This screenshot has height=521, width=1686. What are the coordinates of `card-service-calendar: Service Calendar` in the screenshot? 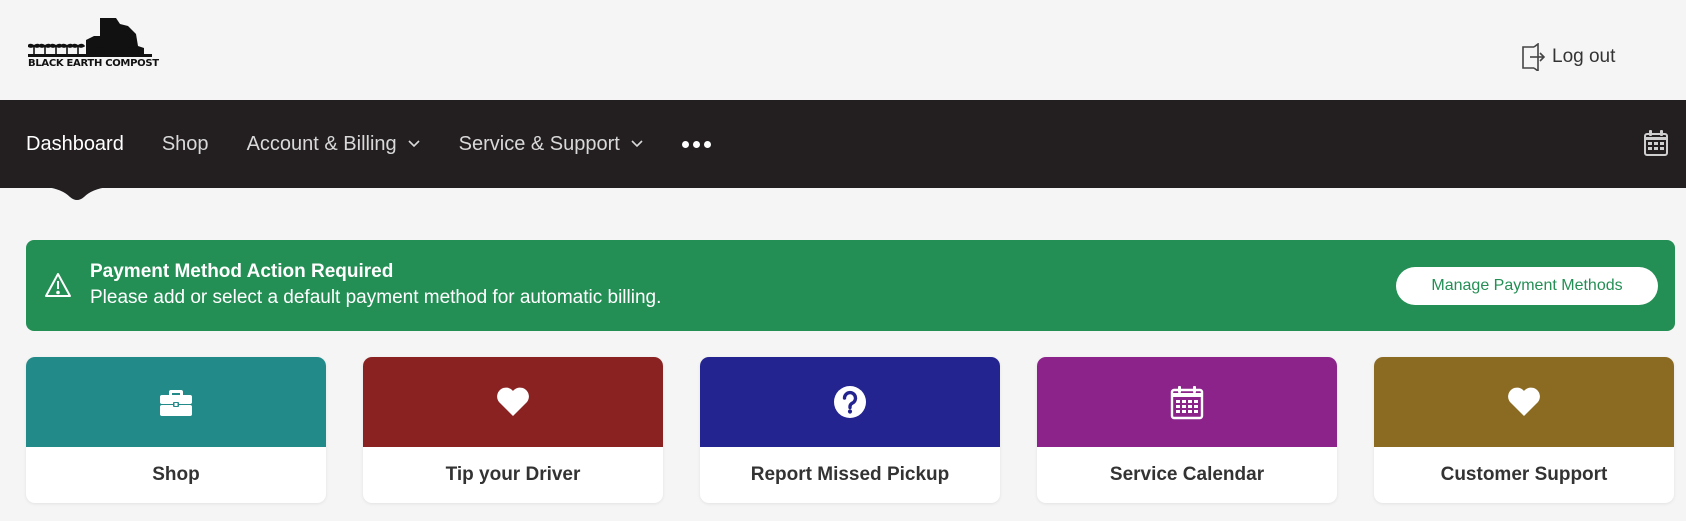 It's located at (1187, 430).